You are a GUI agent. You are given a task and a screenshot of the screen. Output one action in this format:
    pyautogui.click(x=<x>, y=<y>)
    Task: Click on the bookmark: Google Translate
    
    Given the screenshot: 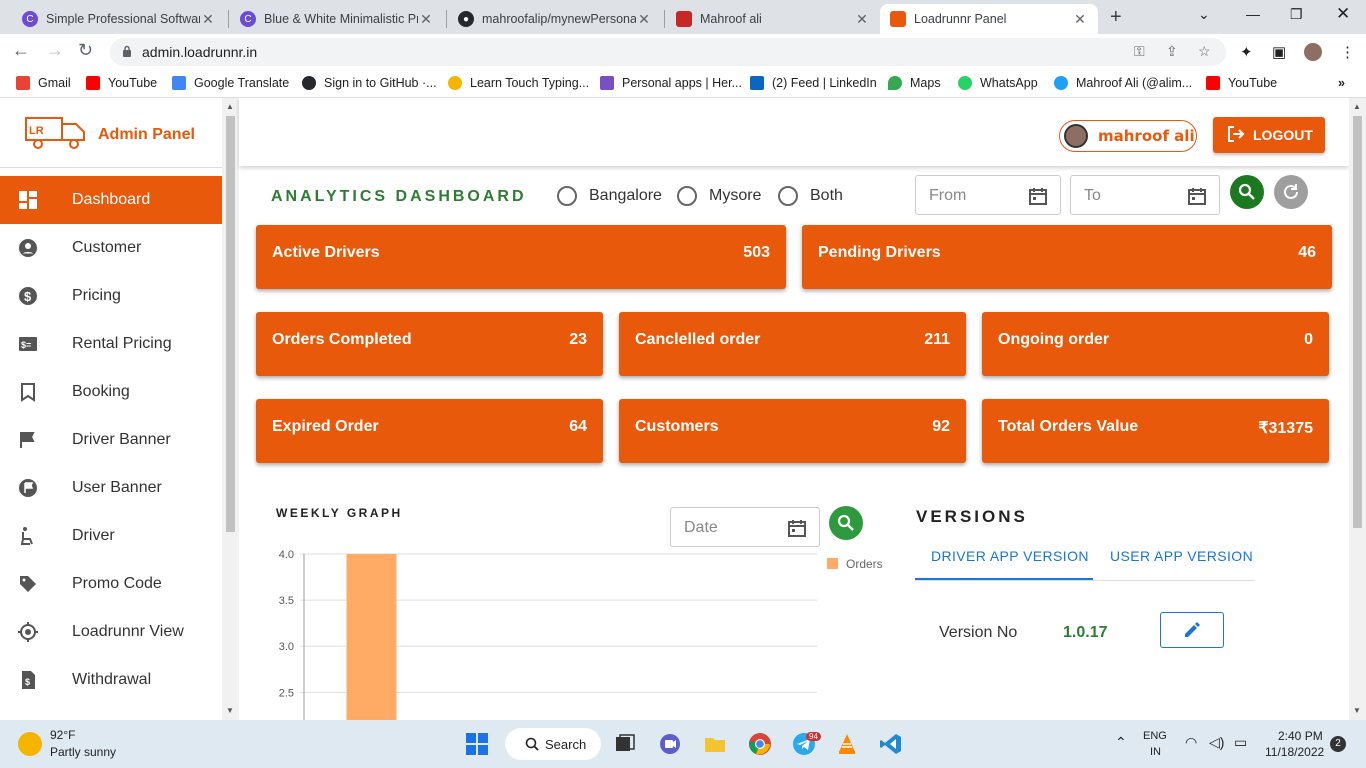 What is the action you would take?
    pyautogui.click(x=230, y=83)
    